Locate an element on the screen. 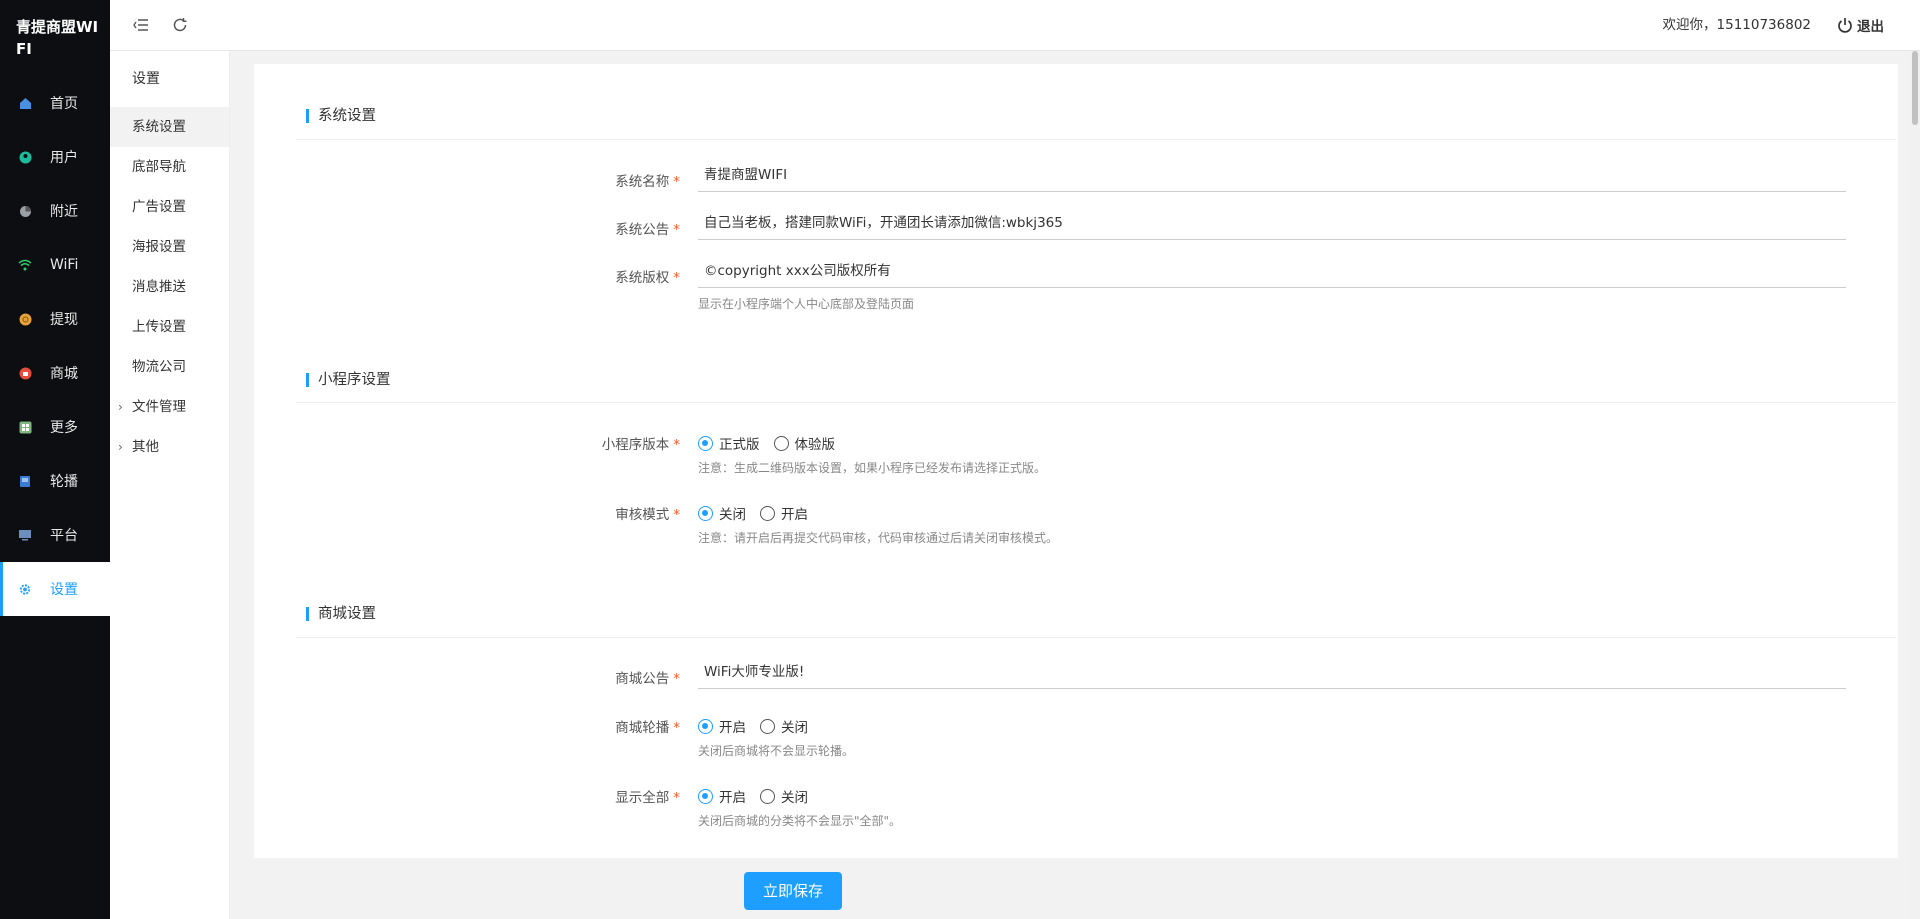 Image resolution: width=1920 pixels, height=919 pixels. shop-showall-label: 显示全部 * is located at coordinates (647, 798).